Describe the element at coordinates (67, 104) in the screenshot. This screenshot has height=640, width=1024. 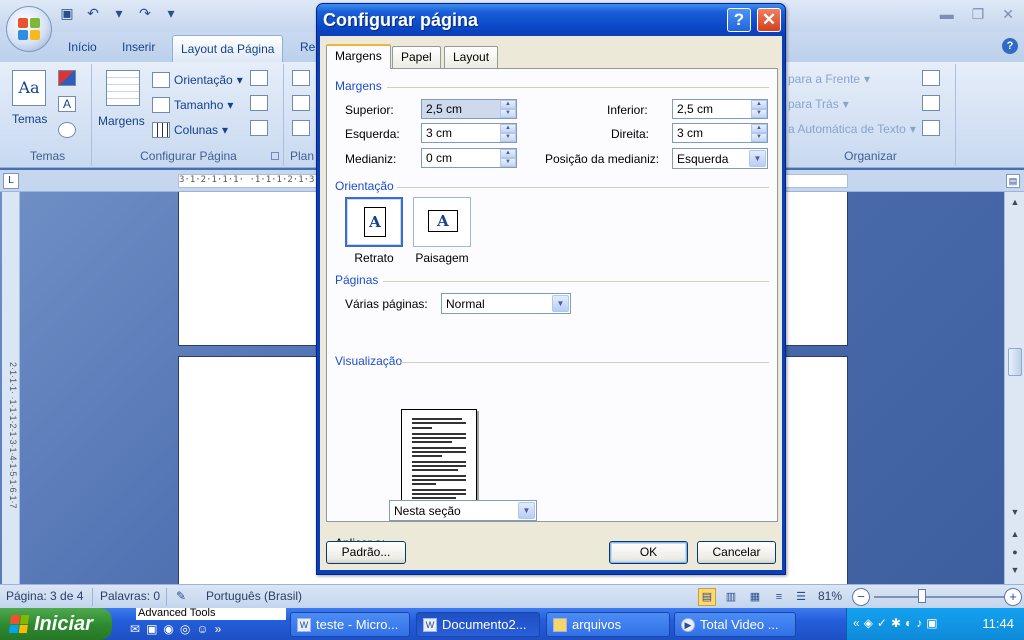
I see `theme-fonts-icon: A` at that location.